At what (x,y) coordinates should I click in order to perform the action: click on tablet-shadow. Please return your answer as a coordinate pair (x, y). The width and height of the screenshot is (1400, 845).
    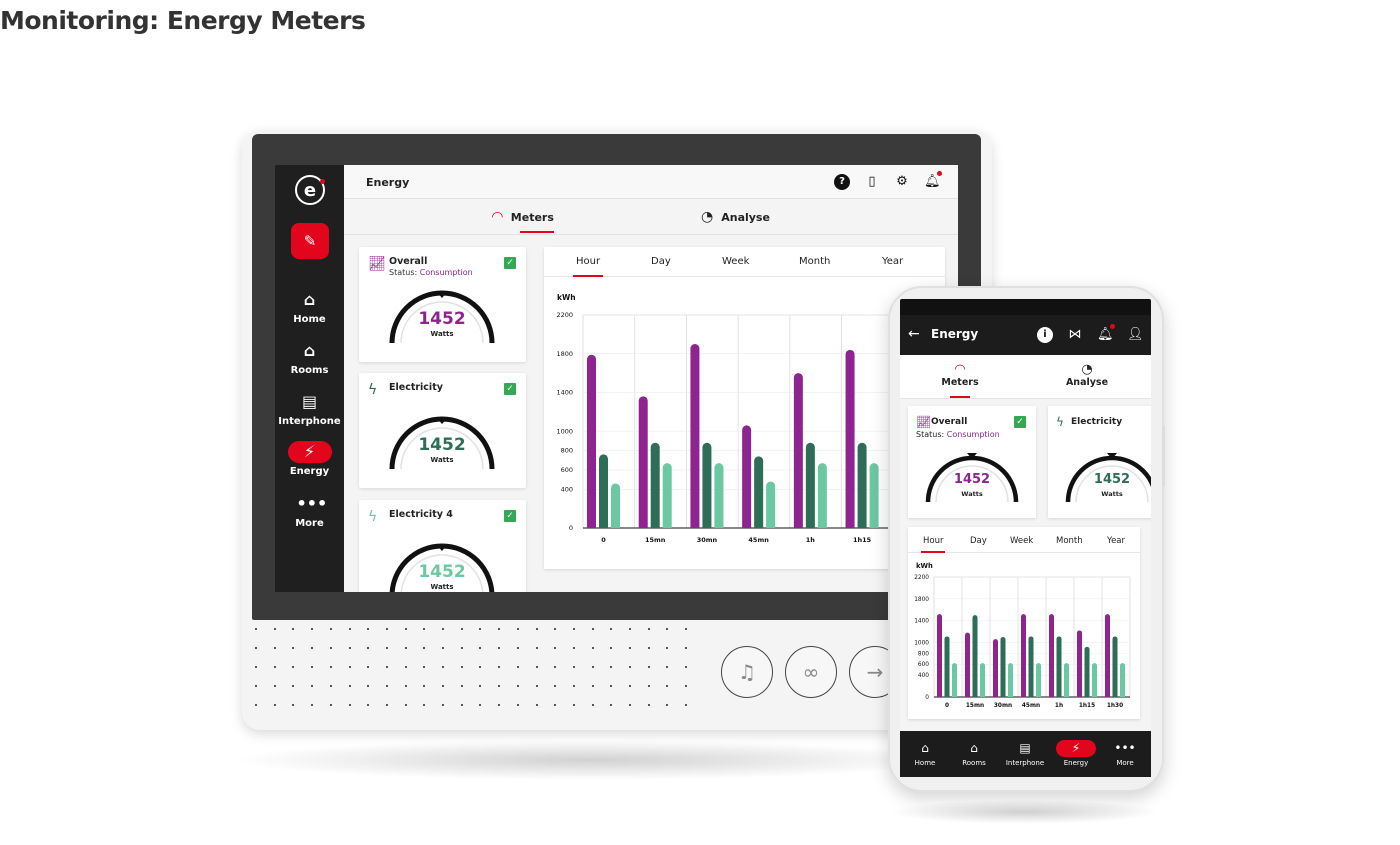
    Looking at the image, I should click on (590, 760).